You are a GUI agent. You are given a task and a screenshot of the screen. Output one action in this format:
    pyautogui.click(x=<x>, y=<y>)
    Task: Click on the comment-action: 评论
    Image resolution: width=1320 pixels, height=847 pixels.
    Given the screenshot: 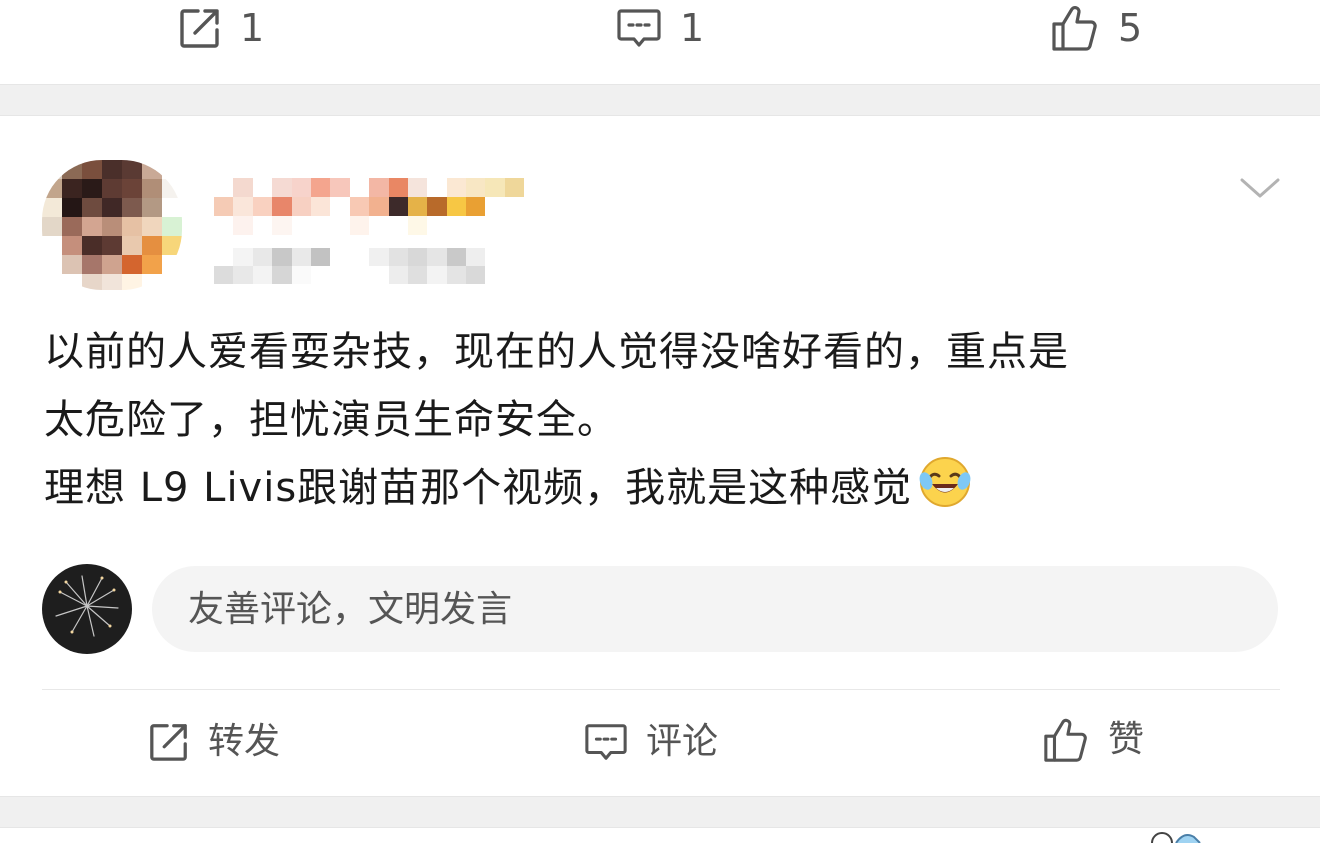 What is the action you would take?
    pyautogui.click(x=651, y=742)
    